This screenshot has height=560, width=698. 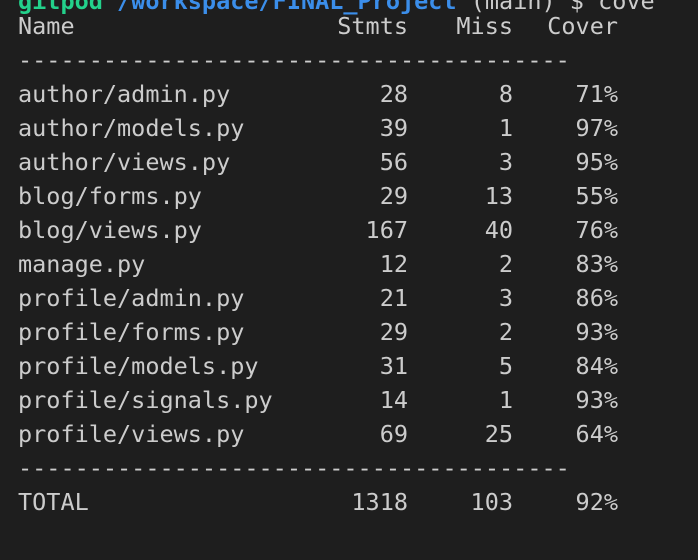 I want to click on coverage-total-row: TOTAL 1318 103 92%, so click(x=349, y=502).